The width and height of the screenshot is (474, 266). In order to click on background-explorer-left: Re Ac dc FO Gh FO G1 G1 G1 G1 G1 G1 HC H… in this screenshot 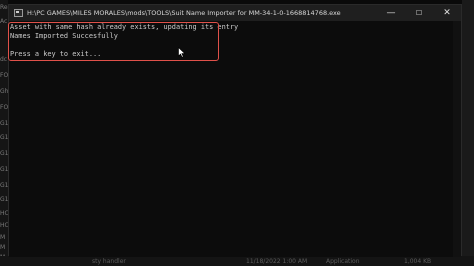, I will do `click(4, 133)`.